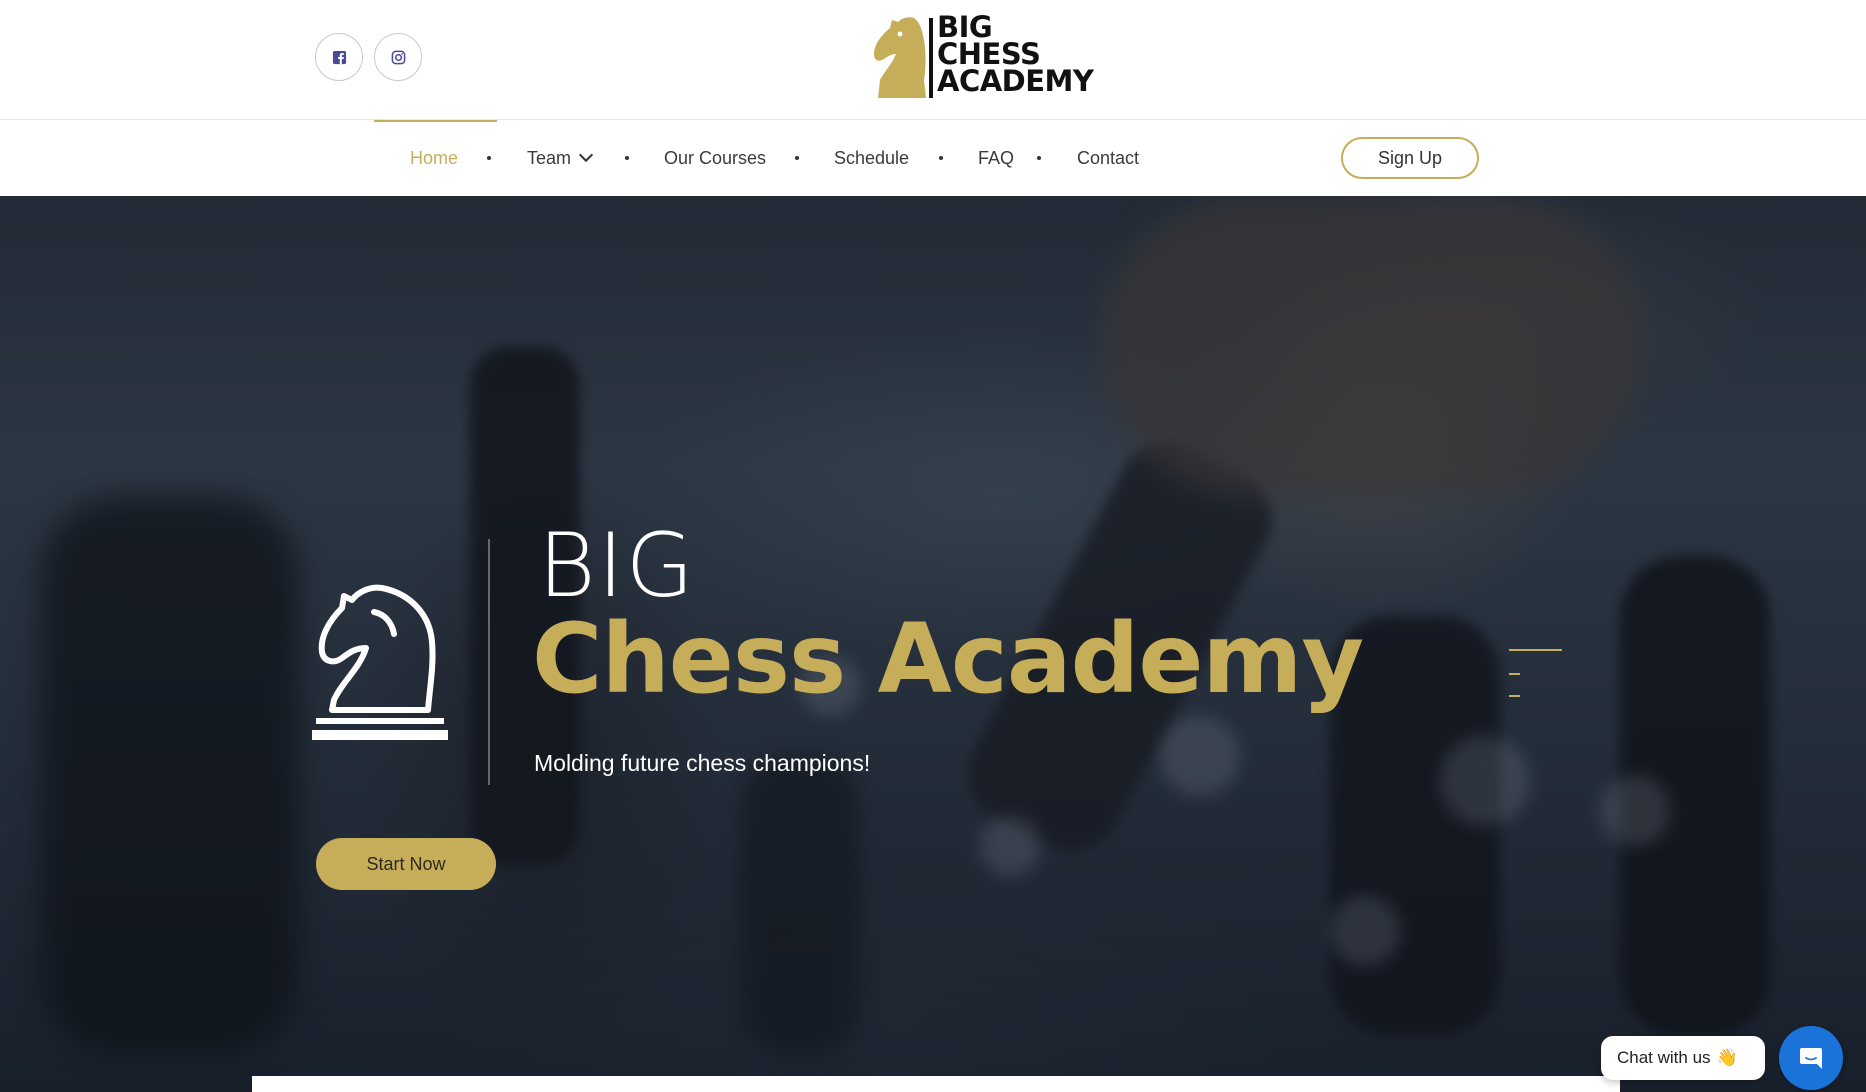 Image resolution: width=1866 pixels, height=1092 pixels. I want to click on hero-subtitle: Molding future chess champions!, so click(702, 763).